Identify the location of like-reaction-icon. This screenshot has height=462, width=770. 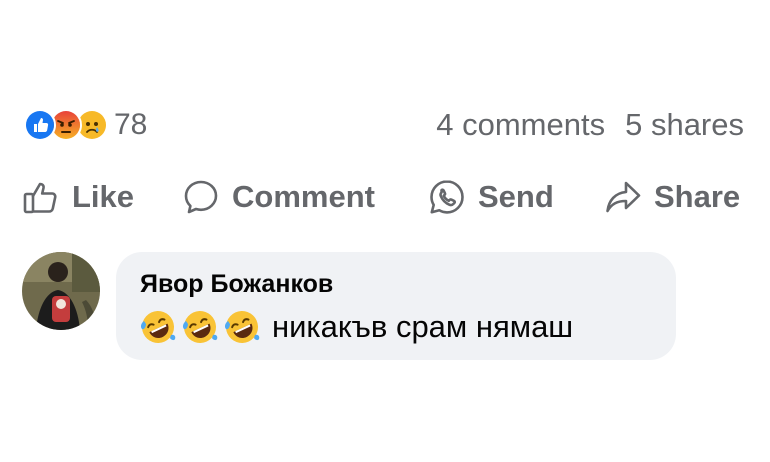
(40, 125).